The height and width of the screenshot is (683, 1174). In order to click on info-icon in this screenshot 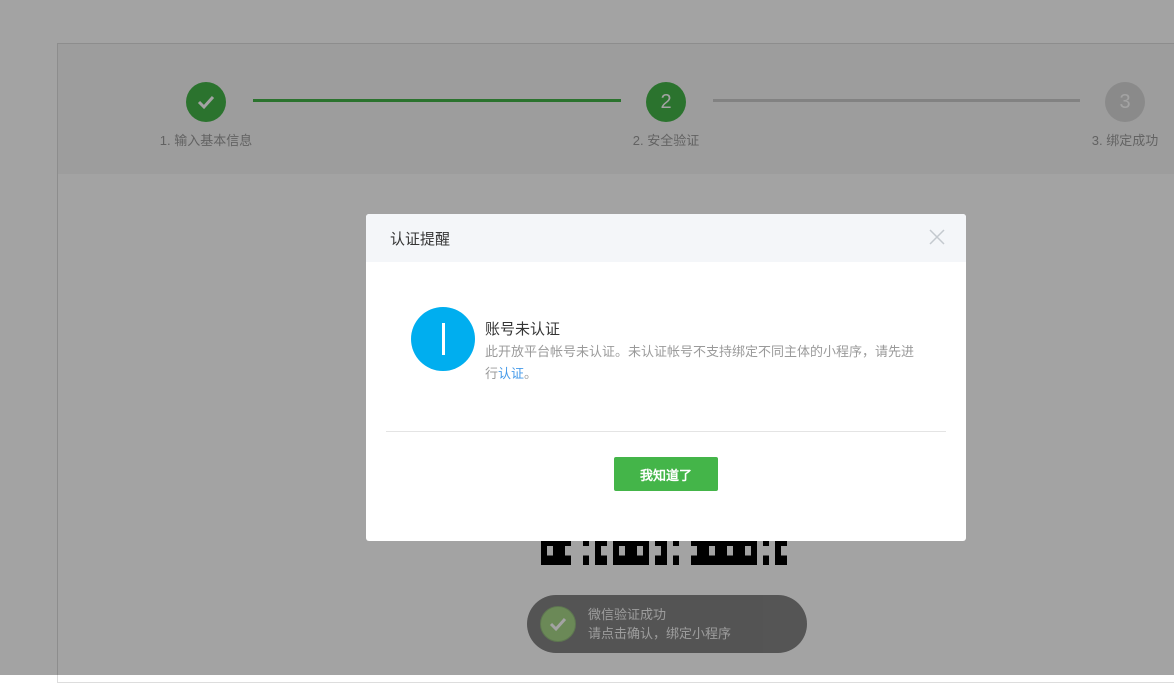, I will do `click(443, 339)`.